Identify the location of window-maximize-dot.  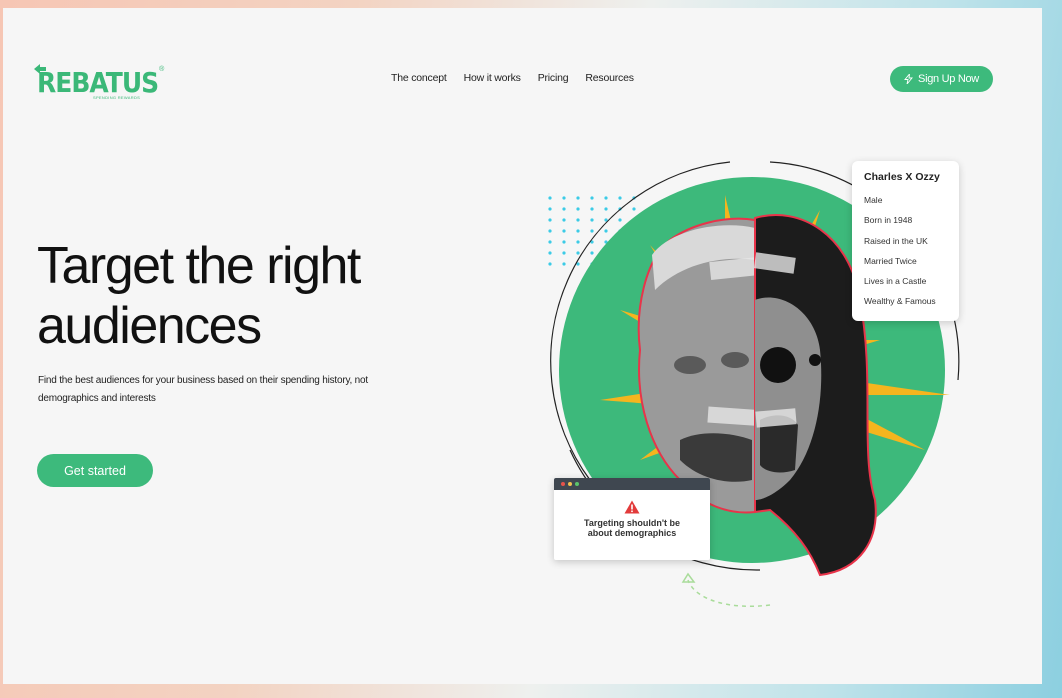
(577, 484).